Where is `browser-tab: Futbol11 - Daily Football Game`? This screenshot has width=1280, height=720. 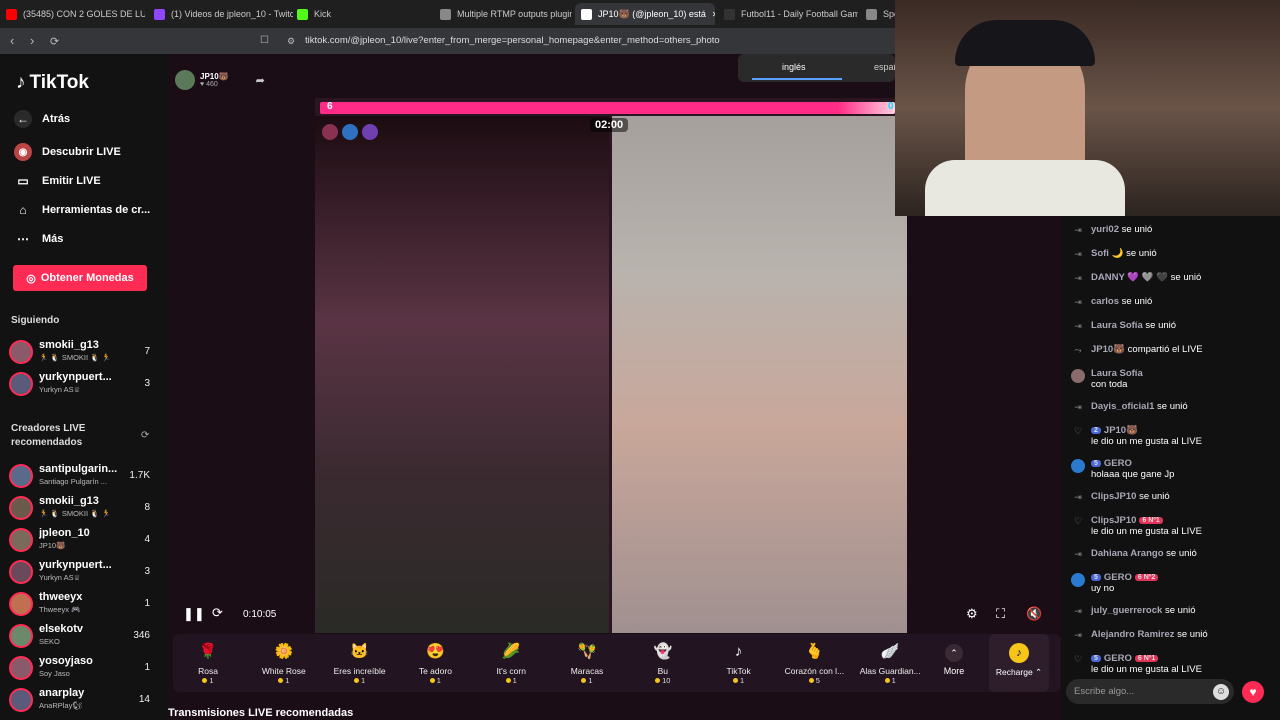 browser-tab: Futbol11 - Daily Football Game is located at coordinates (788, 14).